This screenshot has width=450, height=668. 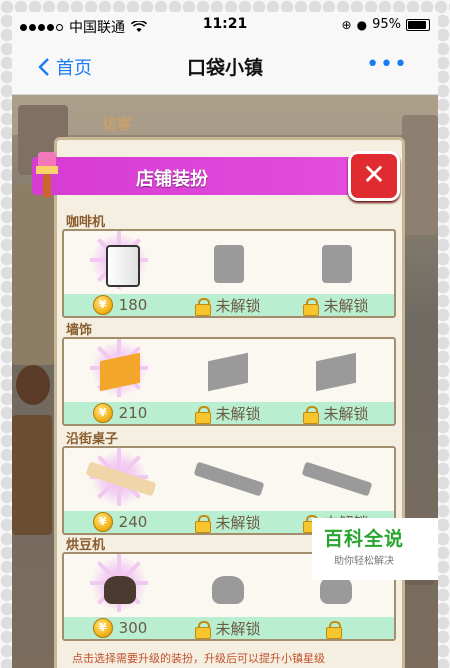 I want to click on item-price: 210, so click(x=133, y=413).